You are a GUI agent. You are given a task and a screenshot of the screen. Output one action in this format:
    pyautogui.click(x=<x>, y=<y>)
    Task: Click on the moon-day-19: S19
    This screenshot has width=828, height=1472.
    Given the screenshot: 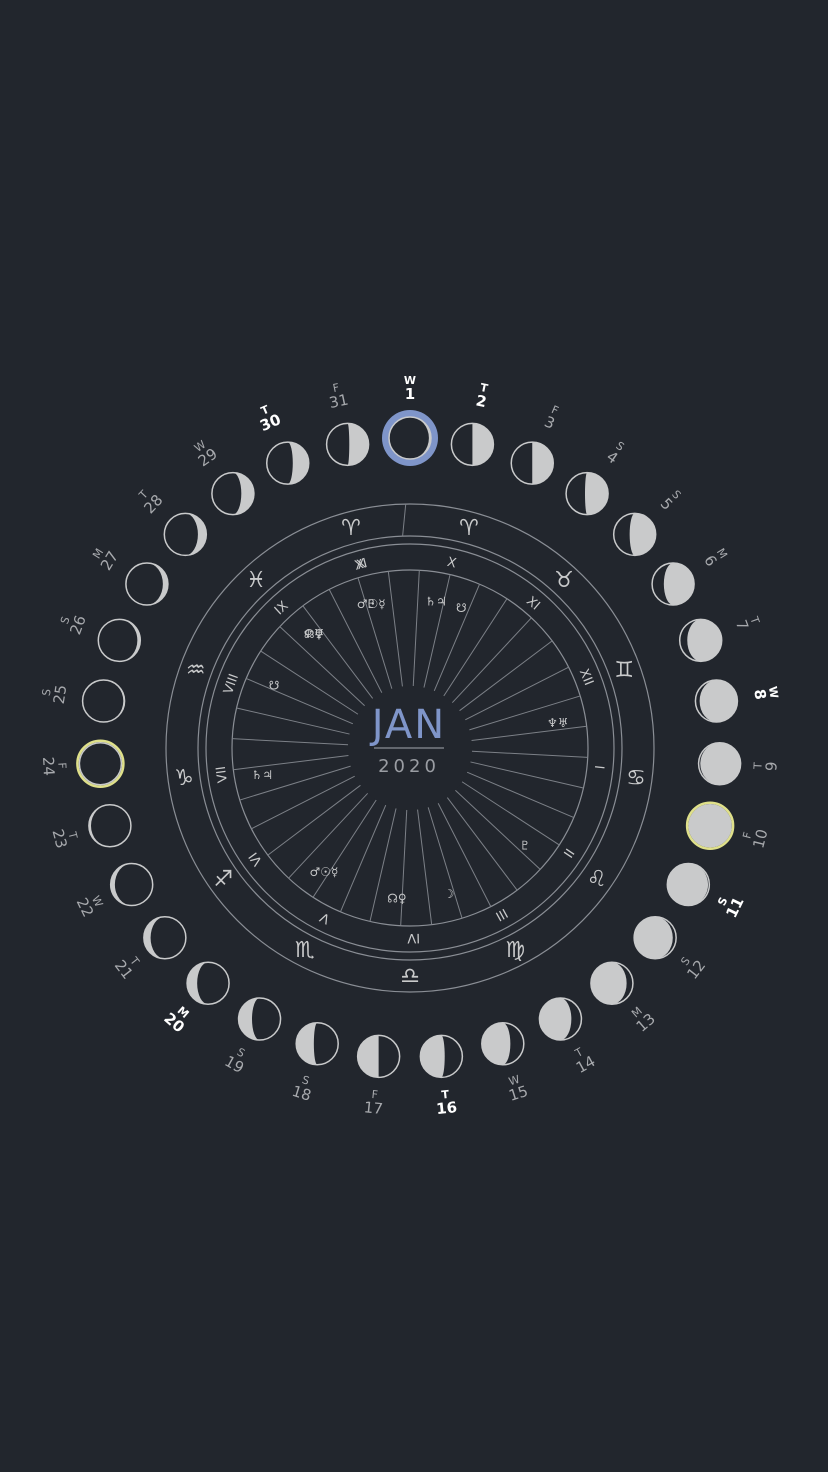 What is the action you would take?
    pyautogui.click(x=252, y=1037)
    